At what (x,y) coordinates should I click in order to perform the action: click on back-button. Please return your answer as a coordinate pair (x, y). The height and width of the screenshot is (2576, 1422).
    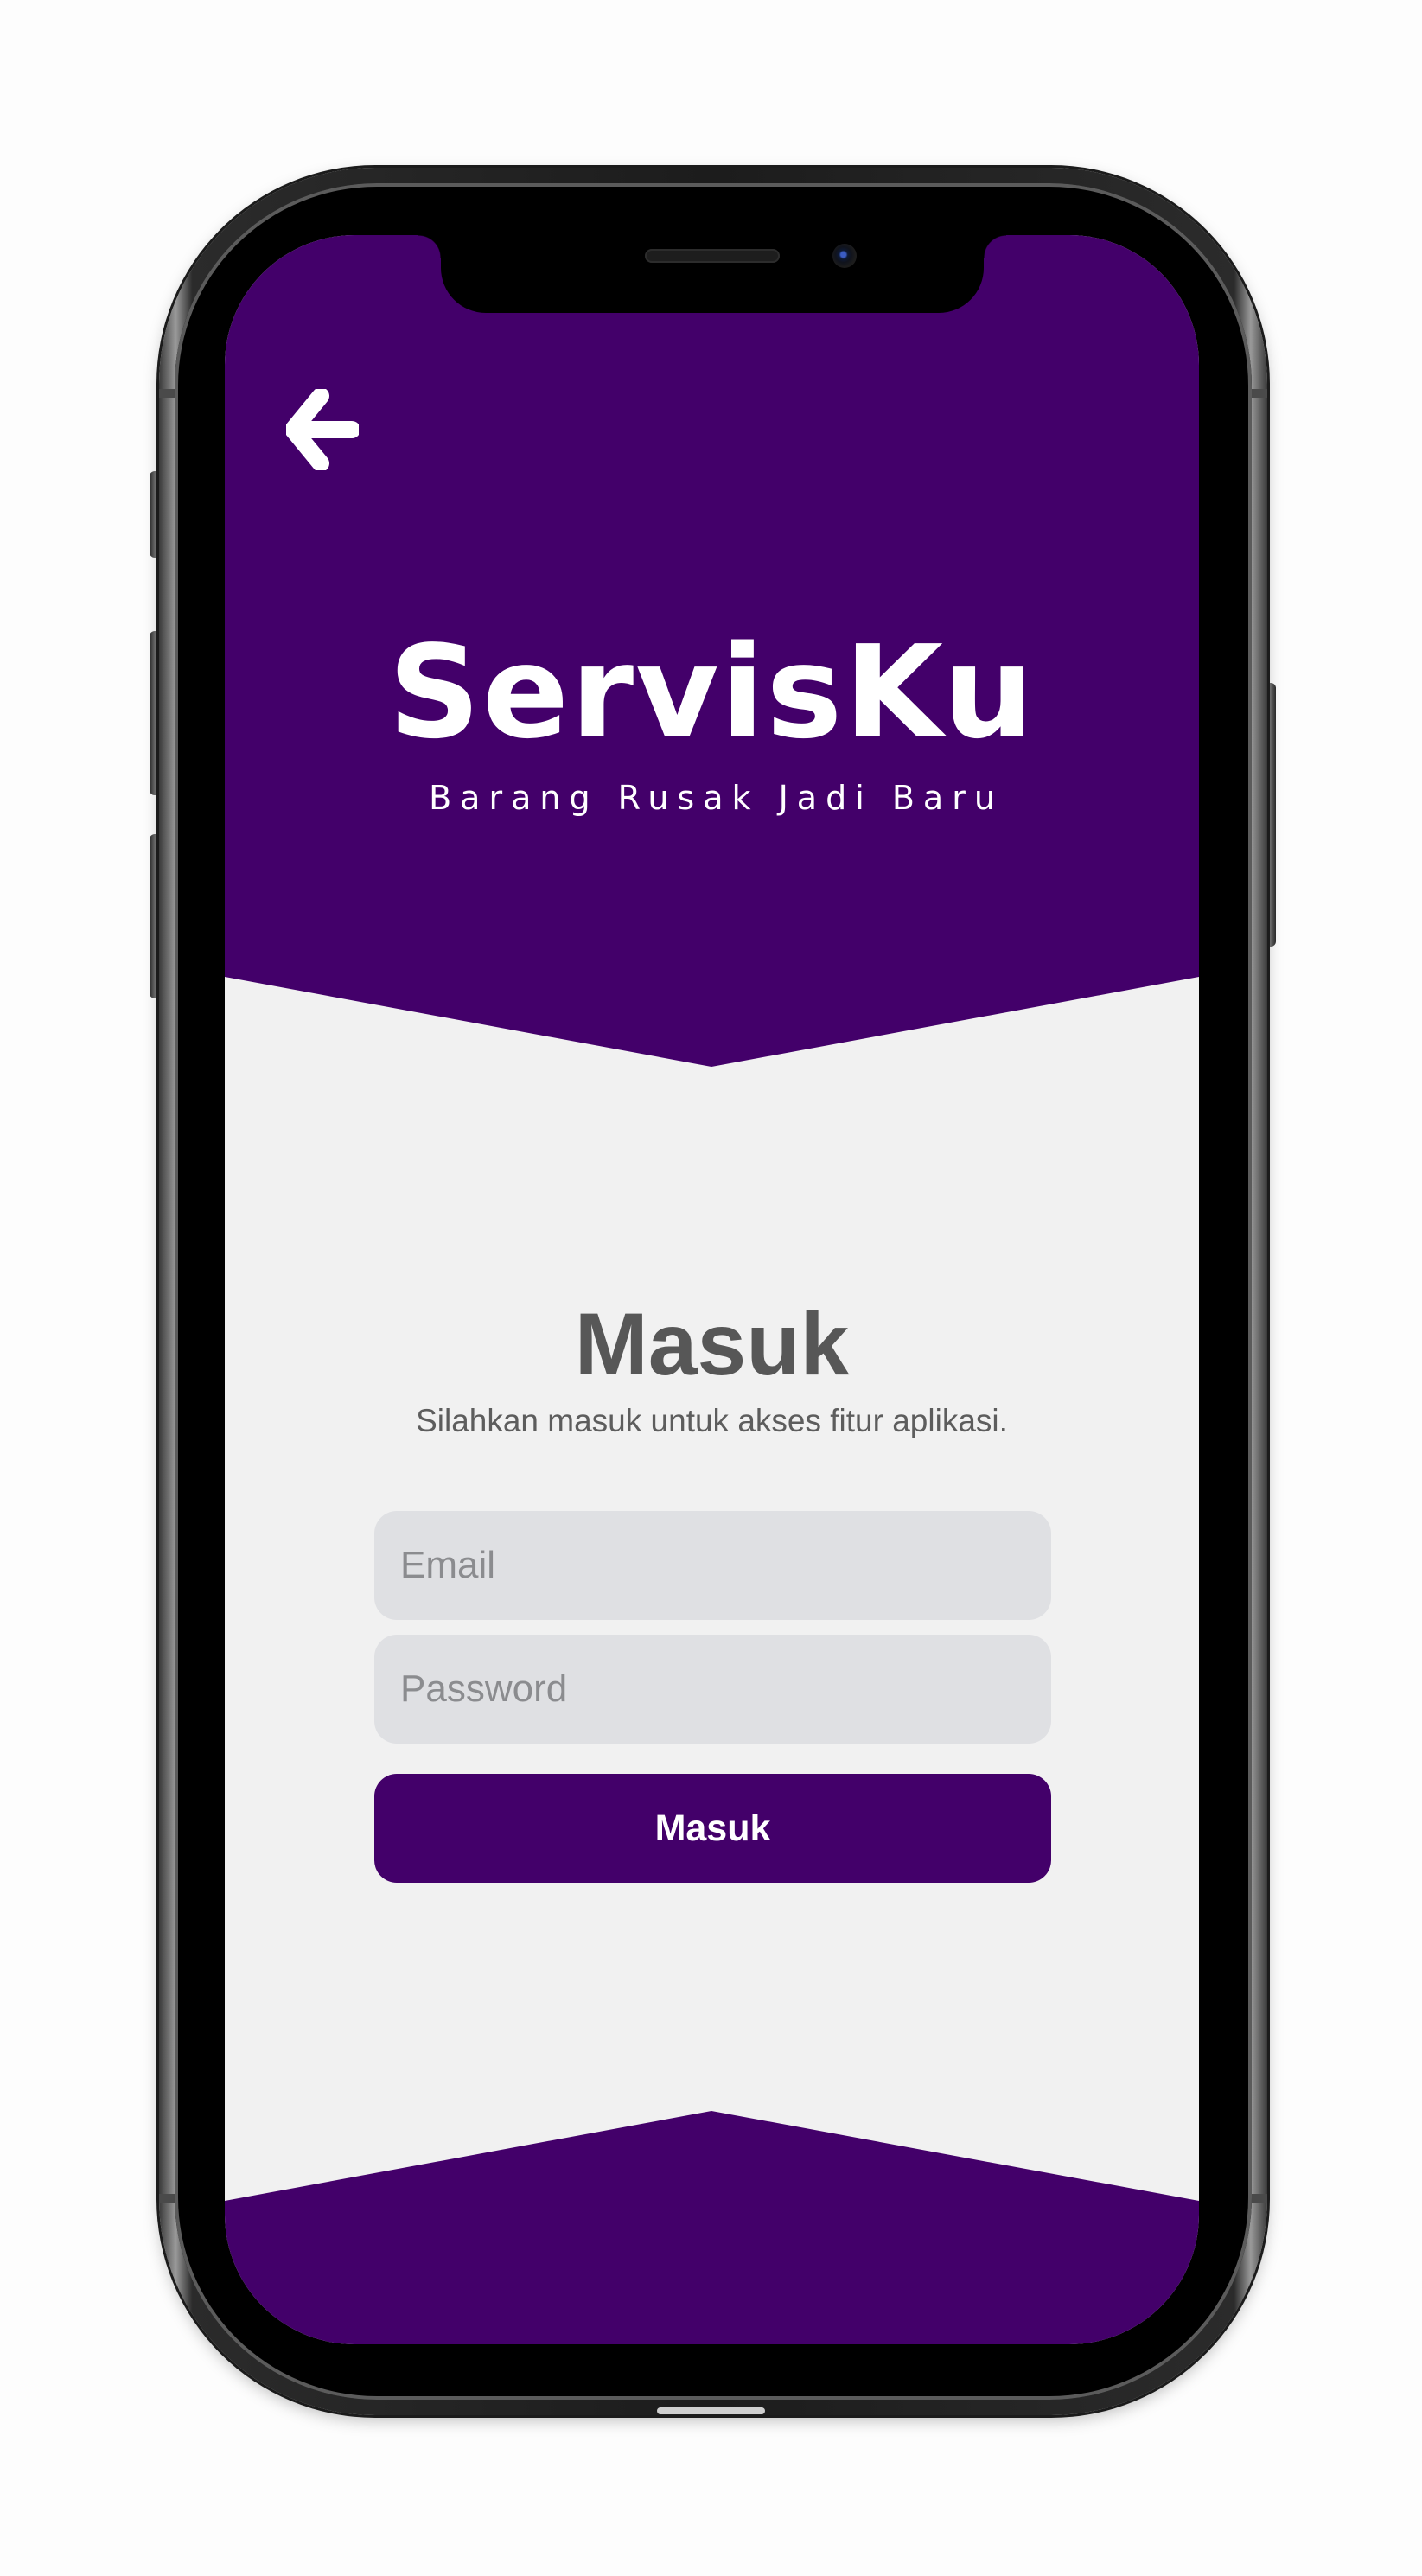
    Looking at the image, I should click on (322, 429).